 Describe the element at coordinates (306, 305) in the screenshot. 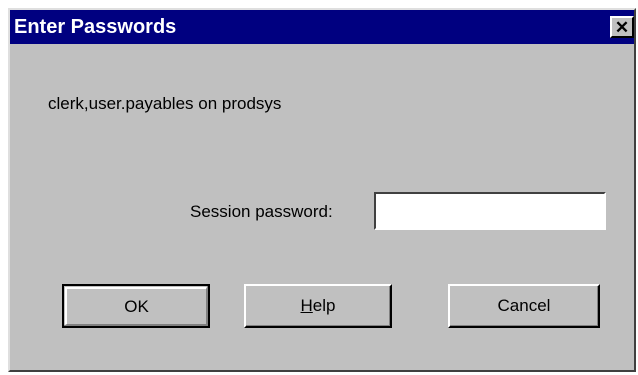

I see `help-mnemonic: H` at that location.